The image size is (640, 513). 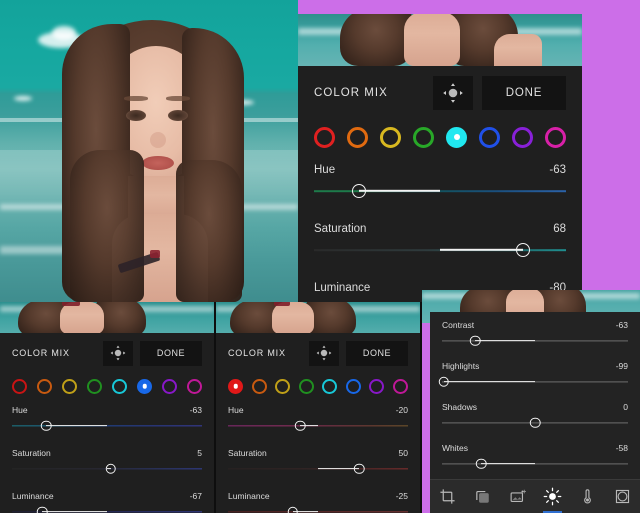 What do you see at coordinates (209, 231) in the screenshot?
I see `hair-overlay-right` at bounding box center [209, 231].